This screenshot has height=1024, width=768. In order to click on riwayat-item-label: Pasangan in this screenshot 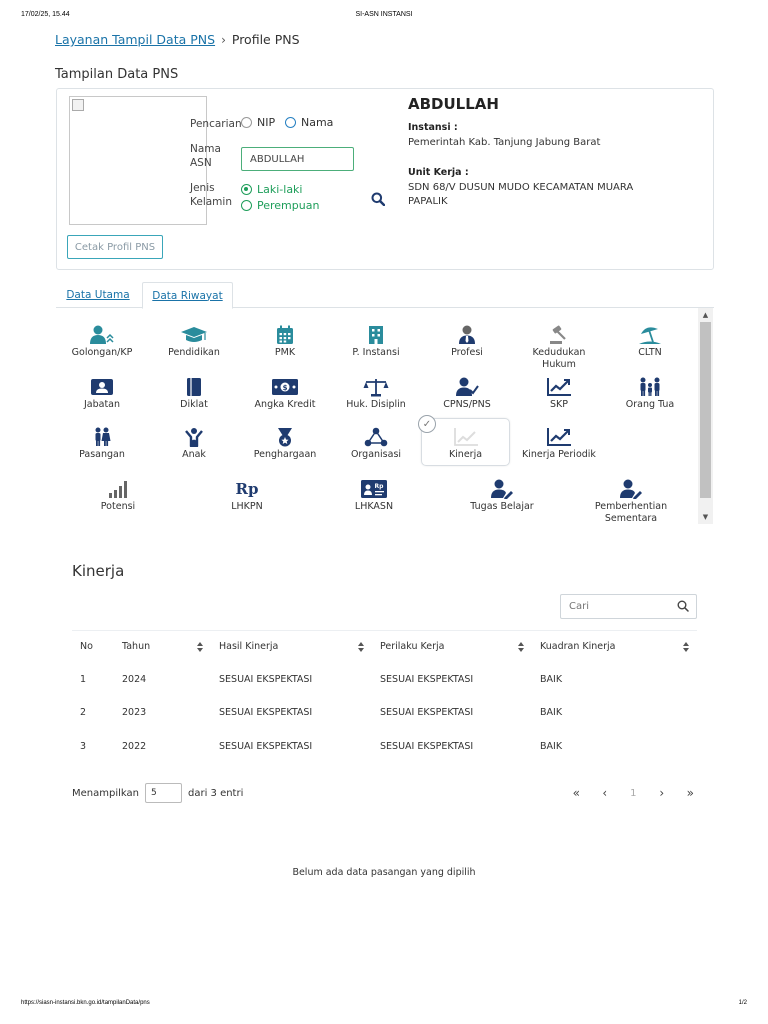, I will do `click(102, 454)`.